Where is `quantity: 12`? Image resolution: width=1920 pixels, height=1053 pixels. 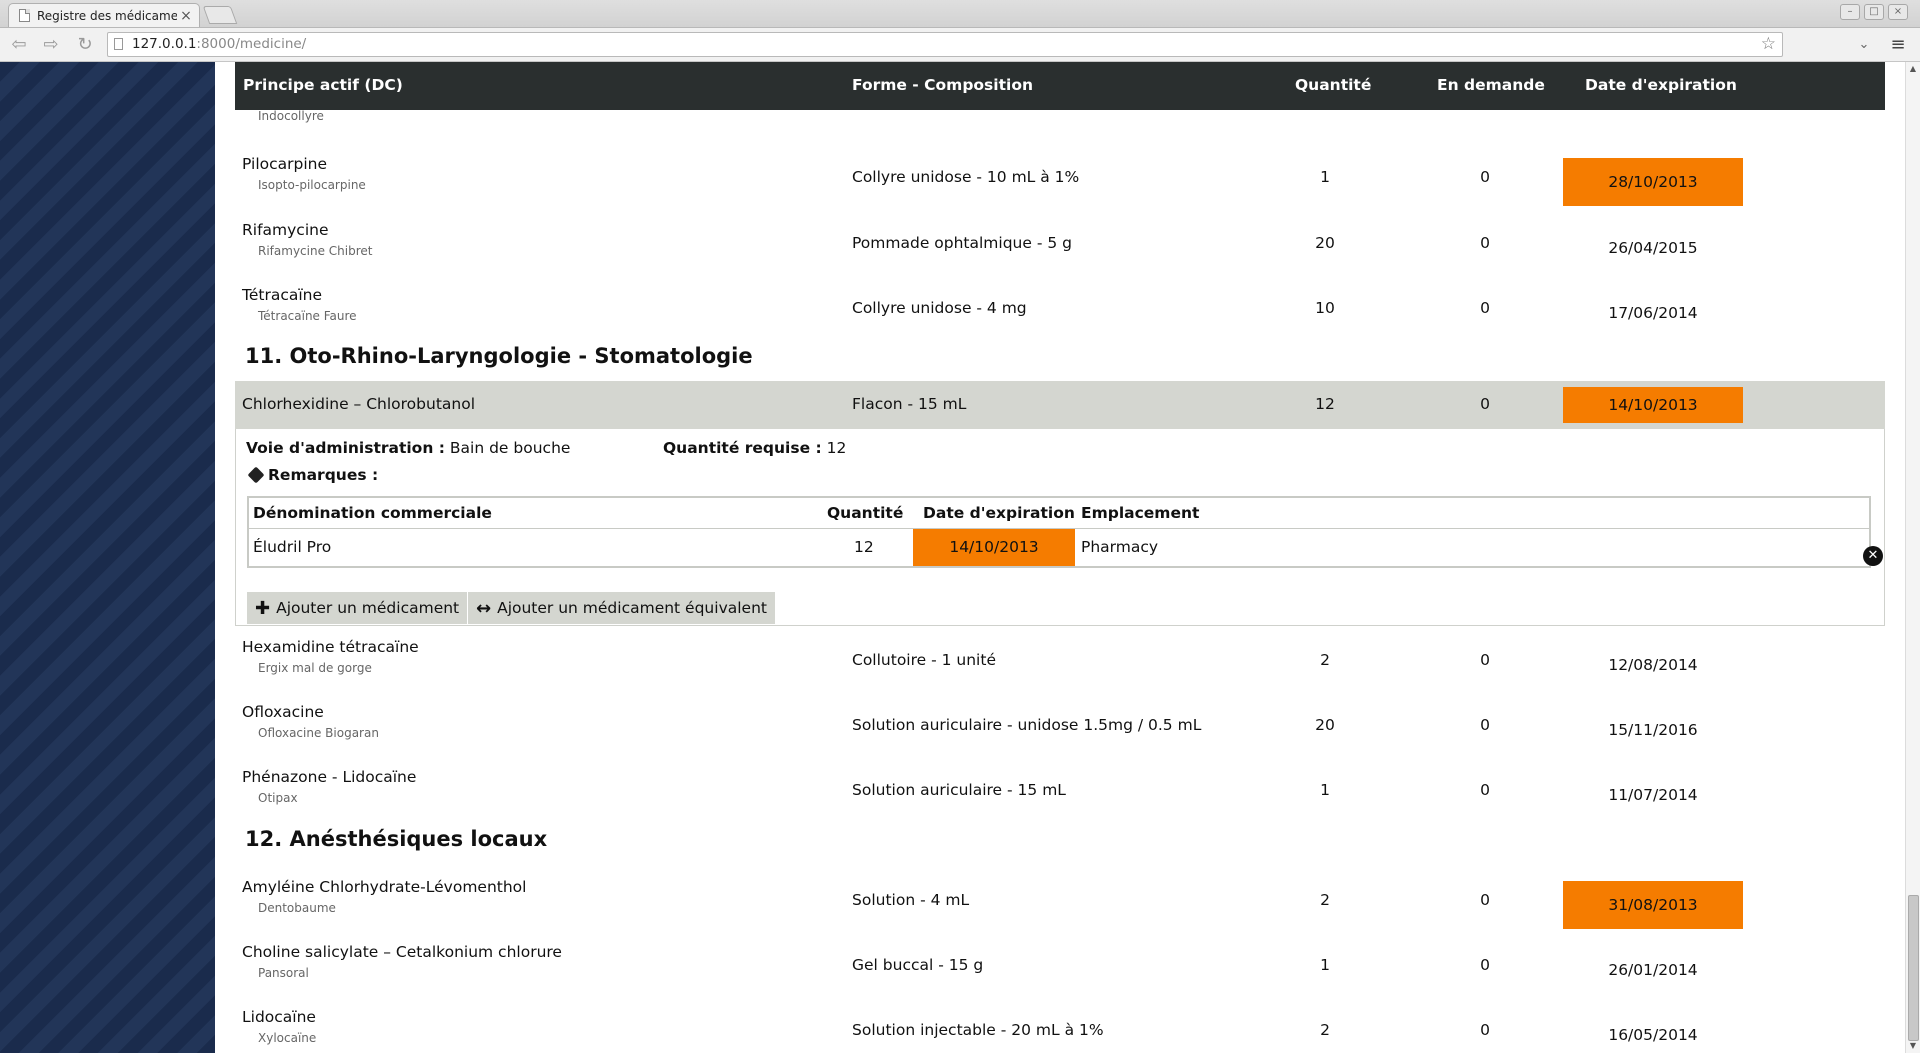
quantity: 12 is located at coordinates (1325, 404).